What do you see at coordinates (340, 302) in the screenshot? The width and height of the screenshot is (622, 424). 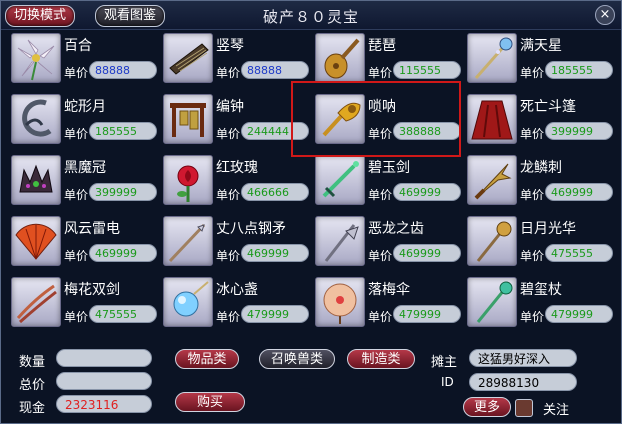 I see `umbrella-icon` at bounding box center [340, 302].